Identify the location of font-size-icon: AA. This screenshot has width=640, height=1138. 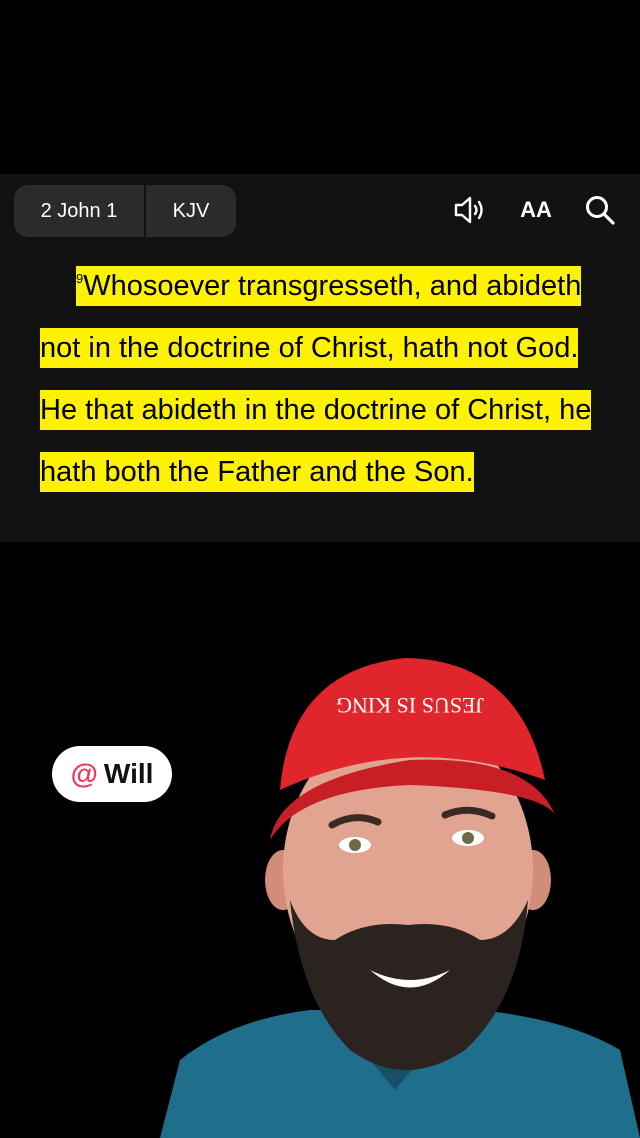
(536, 210).